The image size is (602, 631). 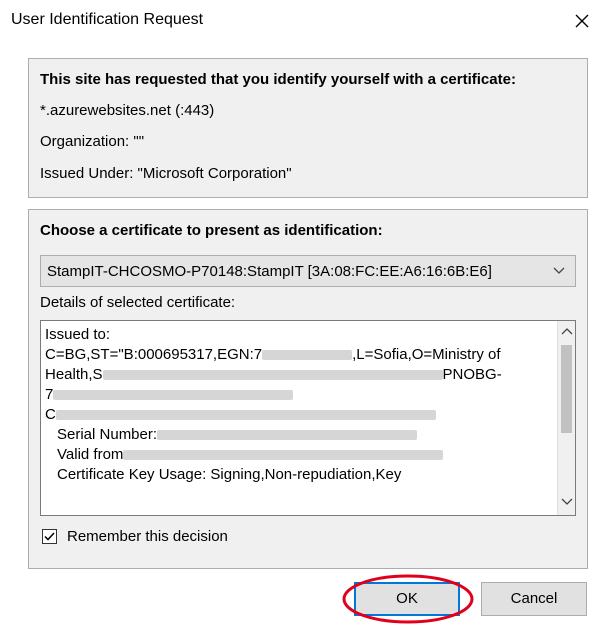 I want to click on details-line-4-prefix: C, so click(x=50, y=414).